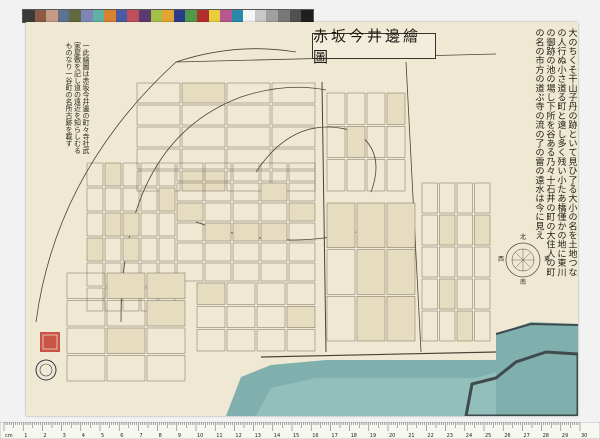  I want to click on ruler-label: 5, so click(102, 436).